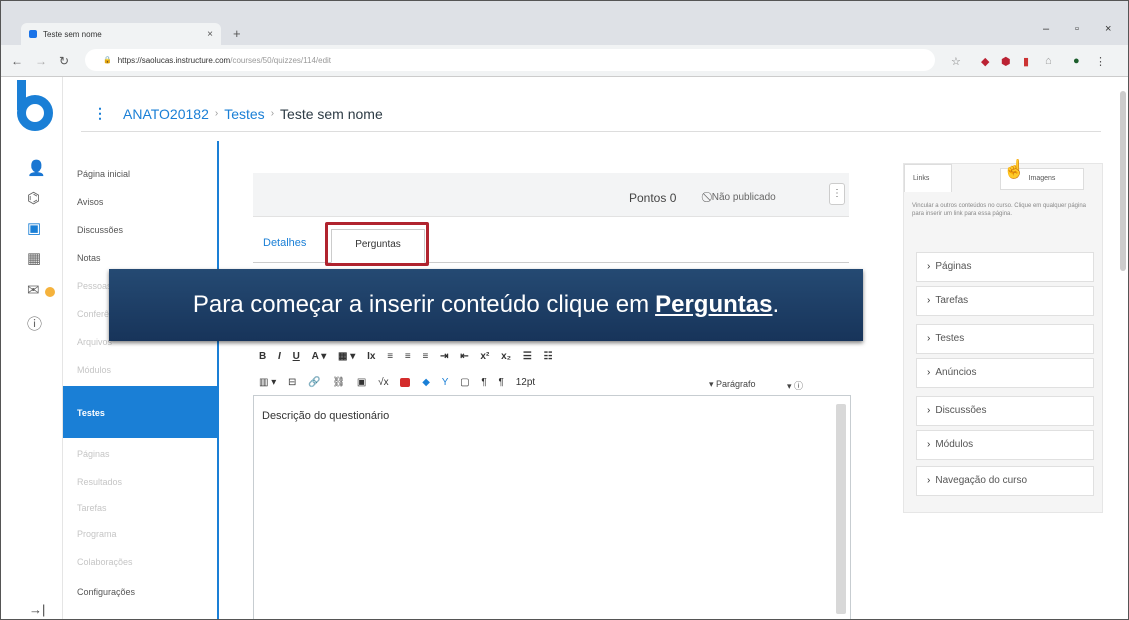  Describe the element at coordinates (732, 384) in the screenshot. I see `paragraph-select: ▾ Parágrafo` at that location.